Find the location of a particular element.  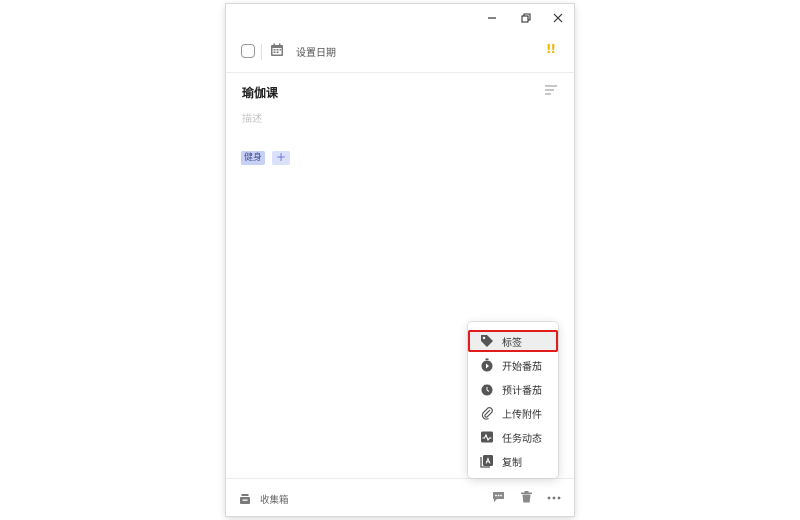

set-date-button: 设置日期 is located at coordinates (316, 51).